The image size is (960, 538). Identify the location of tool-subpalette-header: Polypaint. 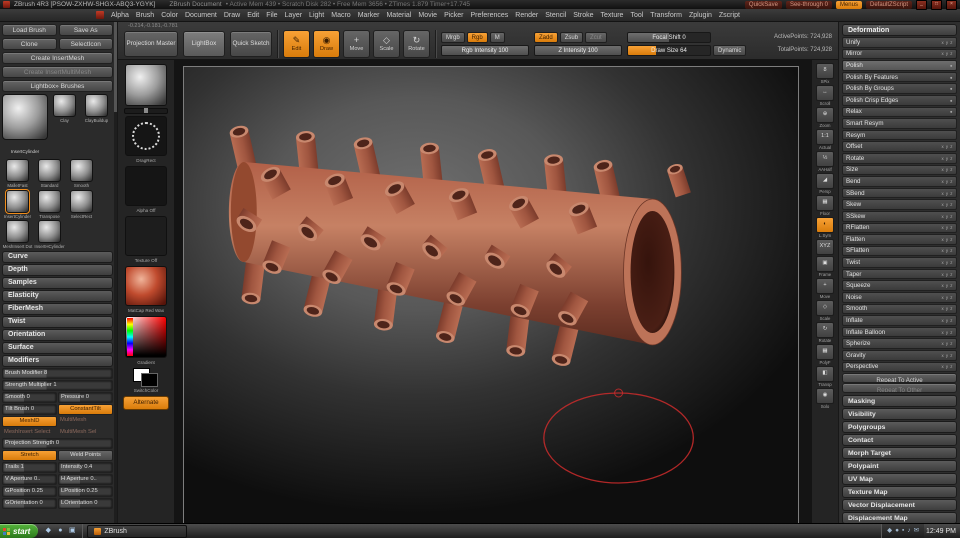
(899, 466).